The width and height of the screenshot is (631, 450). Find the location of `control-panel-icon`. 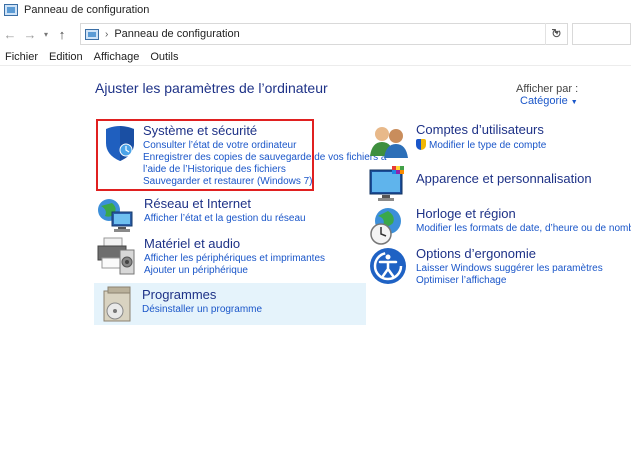

control-panel-icon is located at coordinates (11, 10).